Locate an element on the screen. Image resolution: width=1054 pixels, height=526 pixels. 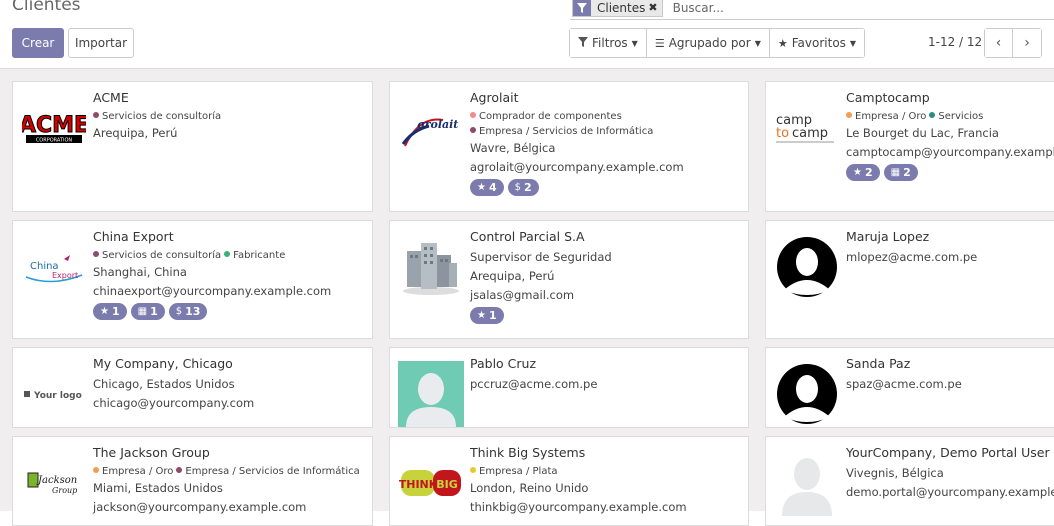
card-info-line: Supervisor de Seguridad is located at coordinates (541, 257).